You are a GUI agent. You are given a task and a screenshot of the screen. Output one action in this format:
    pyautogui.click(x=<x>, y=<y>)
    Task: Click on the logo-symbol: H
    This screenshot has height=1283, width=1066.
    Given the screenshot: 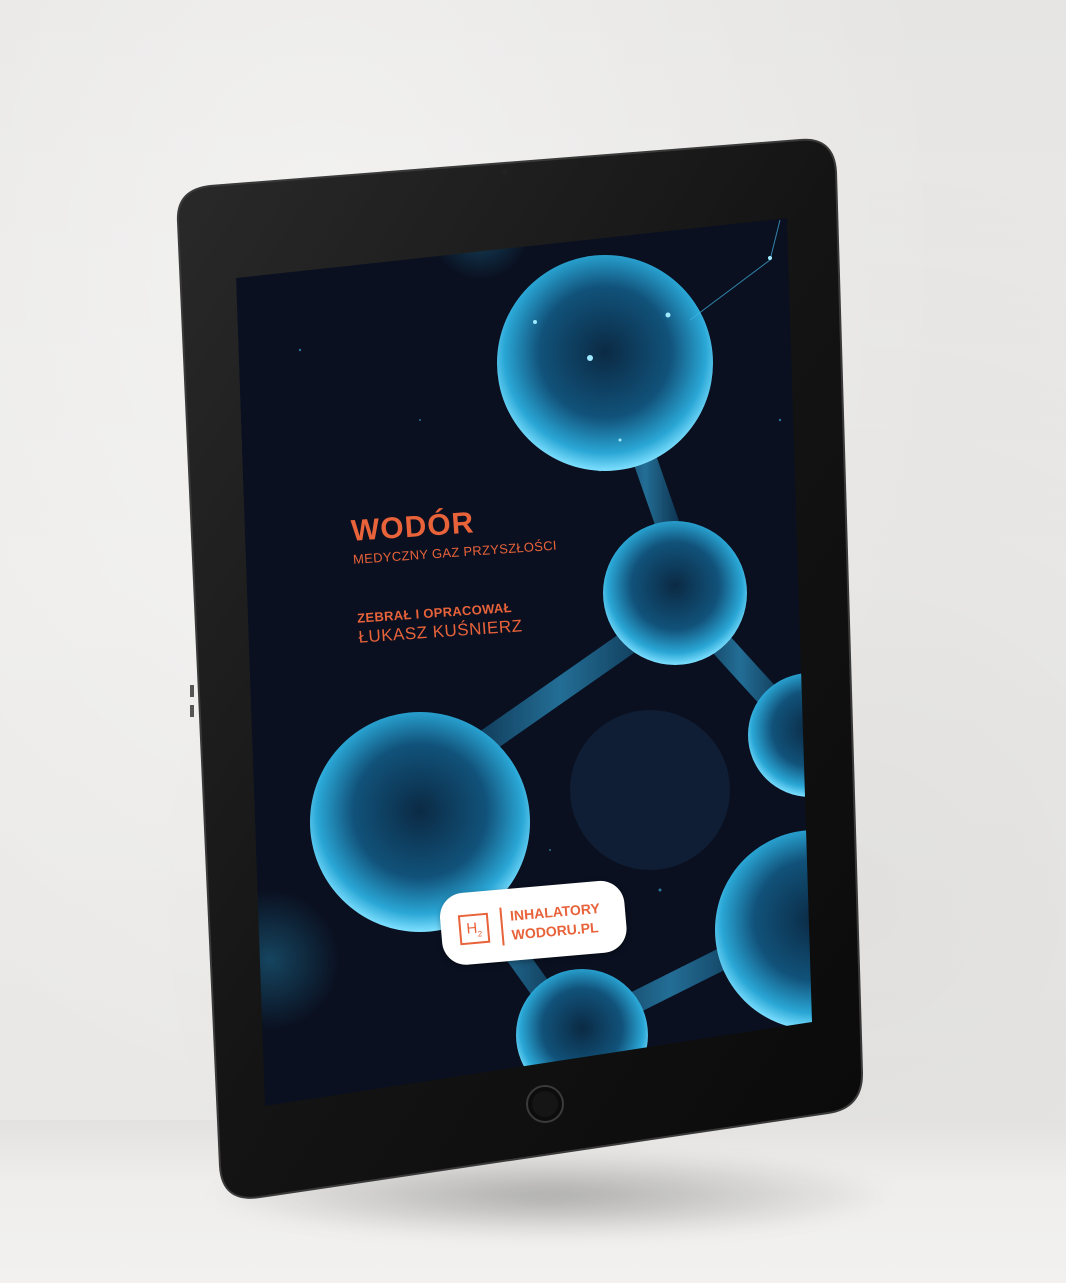 What is the action you would take?
    pyautogui.click(x=471, y=928)
    